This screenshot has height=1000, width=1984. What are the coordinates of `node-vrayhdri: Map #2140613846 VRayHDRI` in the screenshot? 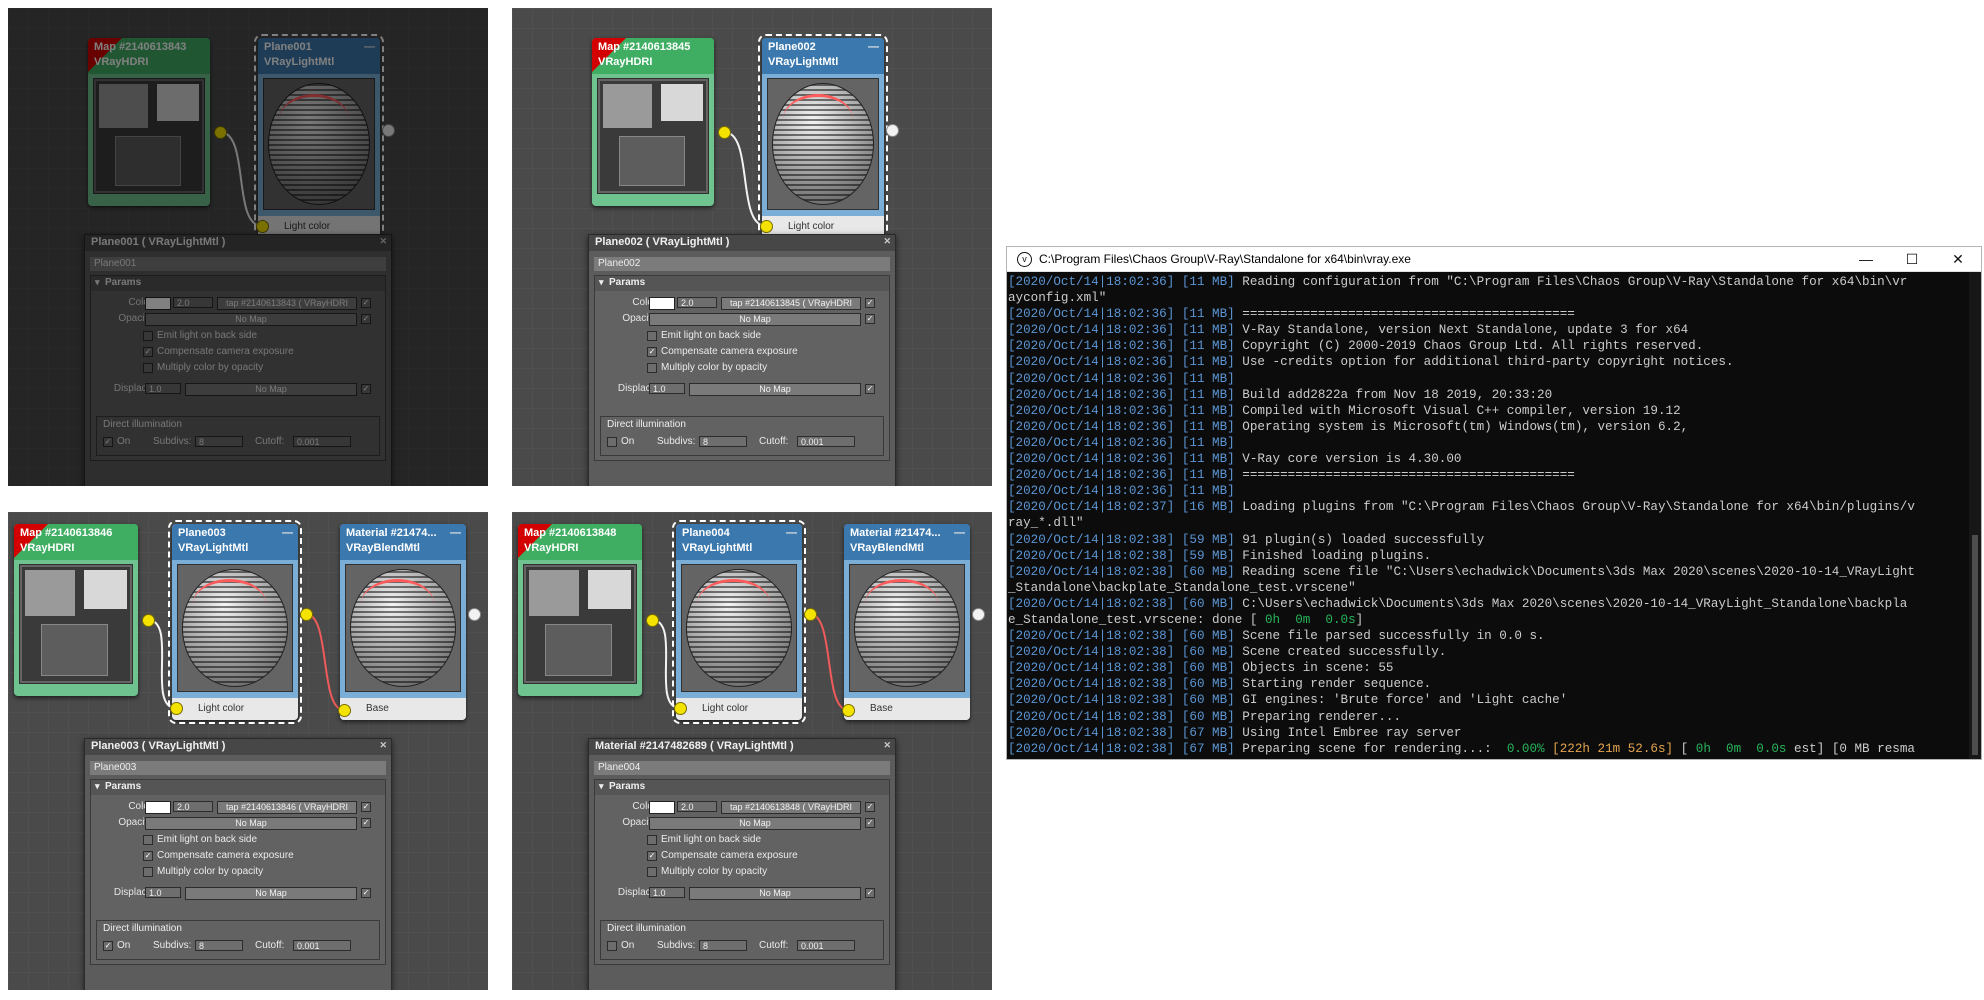 It's located at (76, 610).